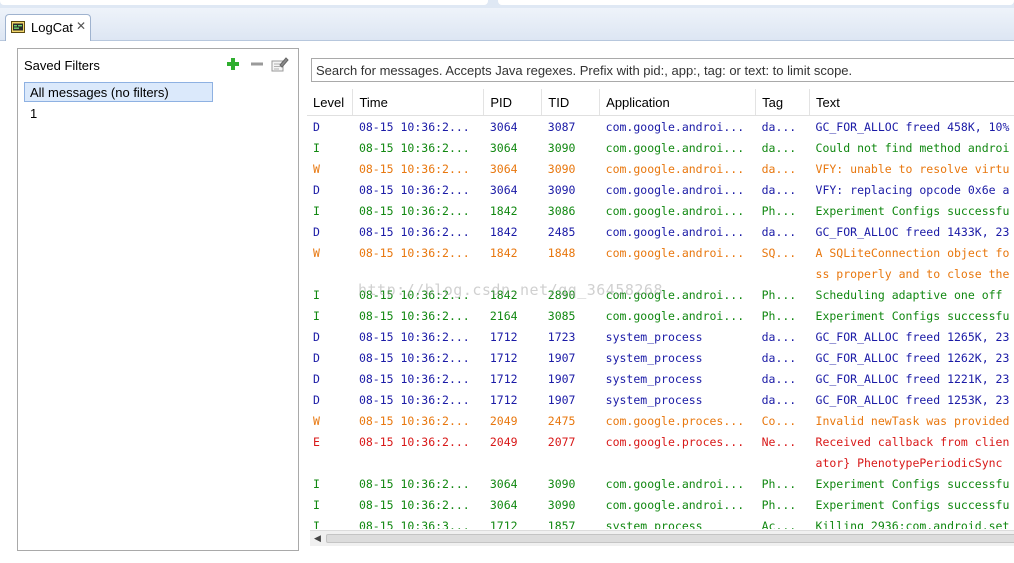 The width and height of the screenshot is (1014, 563). What do you see at coordinates (909, 294) in the screenshot?
I see `cell-text: Scheduling adaptive one off` at bounding box center [909, 294].